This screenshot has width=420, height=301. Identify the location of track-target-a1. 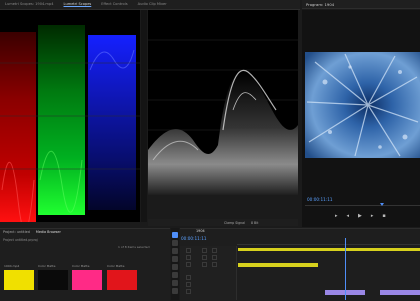
(188, 277).